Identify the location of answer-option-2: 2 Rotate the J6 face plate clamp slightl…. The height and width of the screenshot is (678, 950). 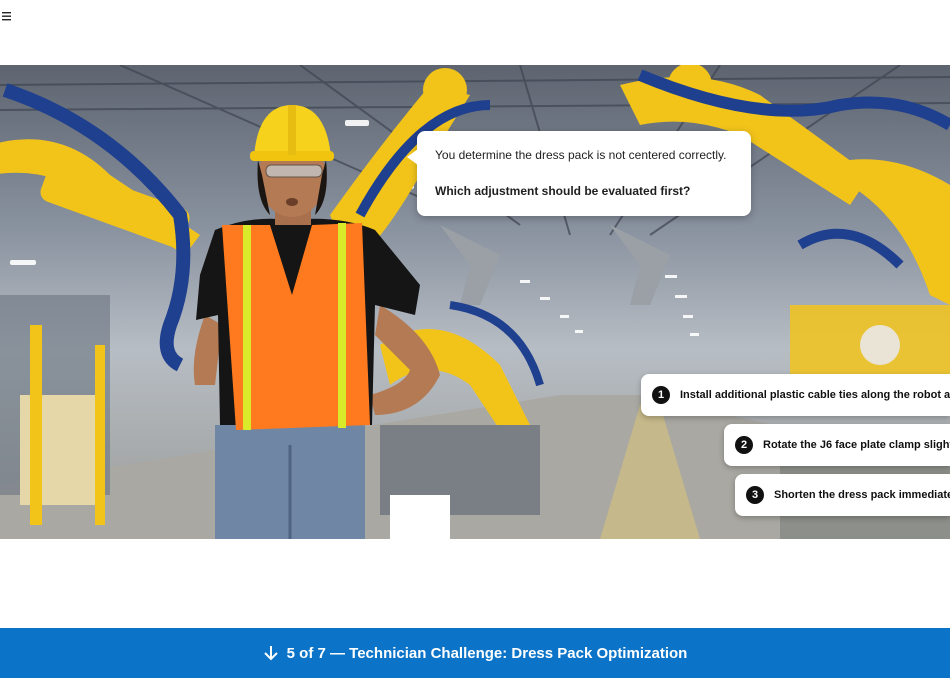
(837, 445).